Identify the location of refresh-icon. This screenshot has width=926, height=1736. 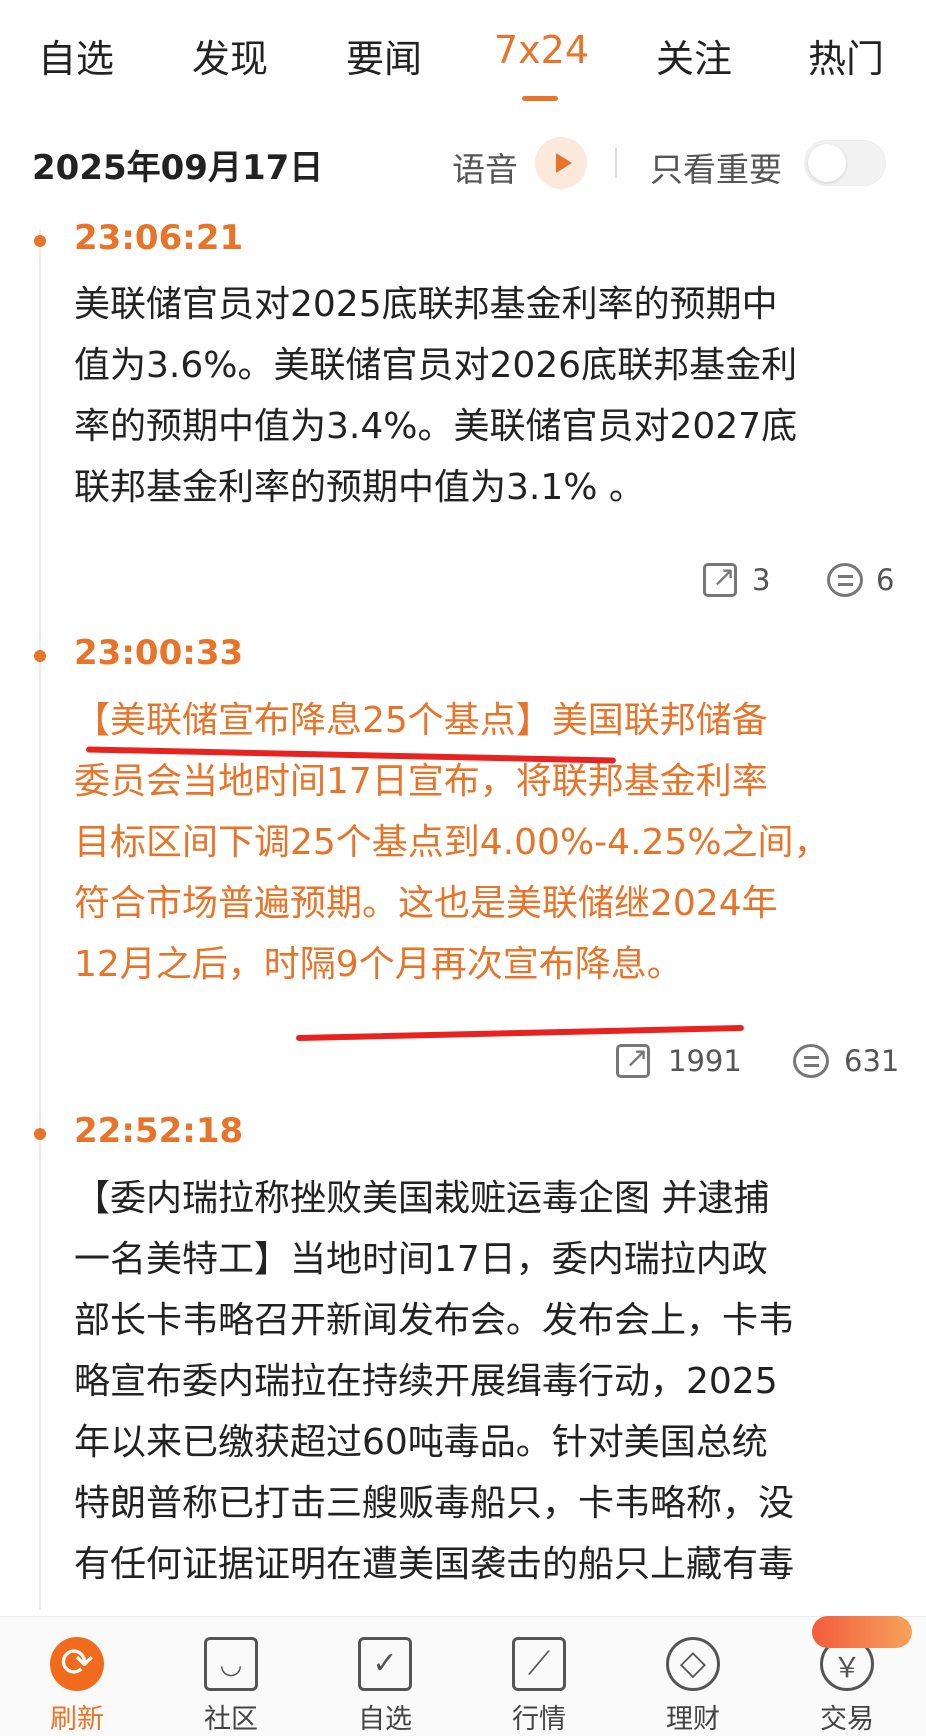
(77, 1664).